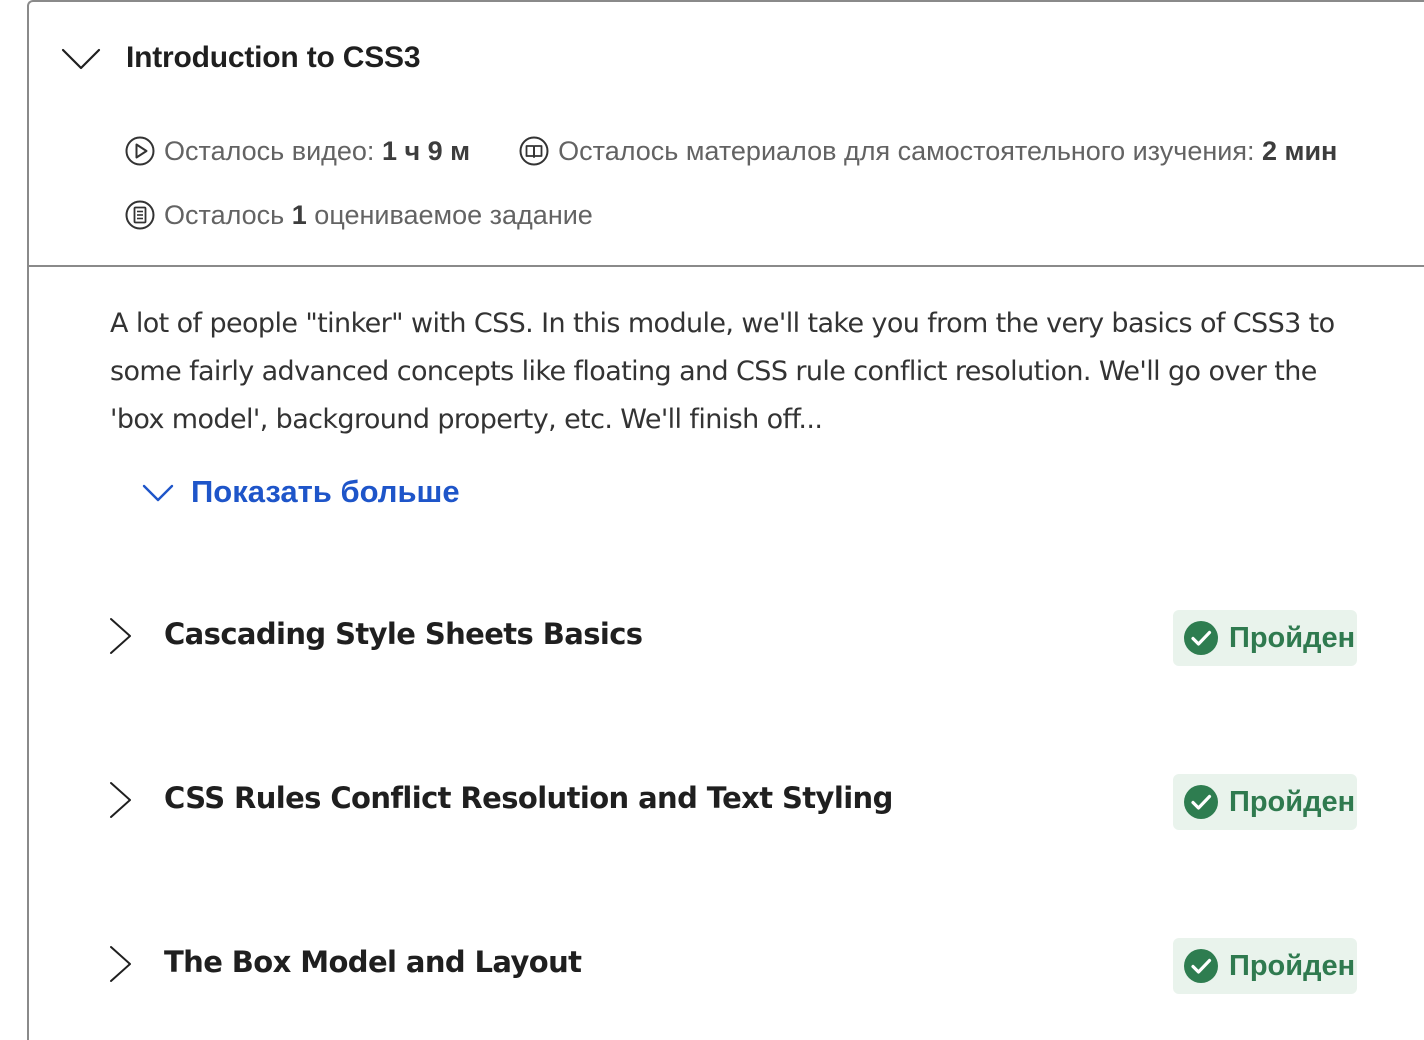 The width and height of the screenshot is (1424, 1040). Describe the element at coordinates (426, 151) in the screenshot. I see `video-remaining-value: 1 ч 9 м` at that location.